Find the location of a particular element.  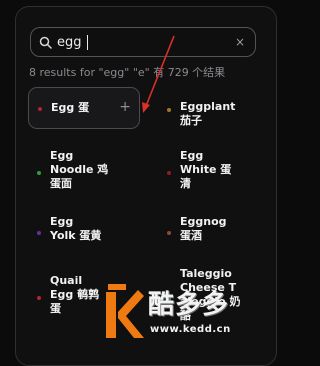

result-label: Eggnog 蛋酒 is located at coordinates (203, 228).